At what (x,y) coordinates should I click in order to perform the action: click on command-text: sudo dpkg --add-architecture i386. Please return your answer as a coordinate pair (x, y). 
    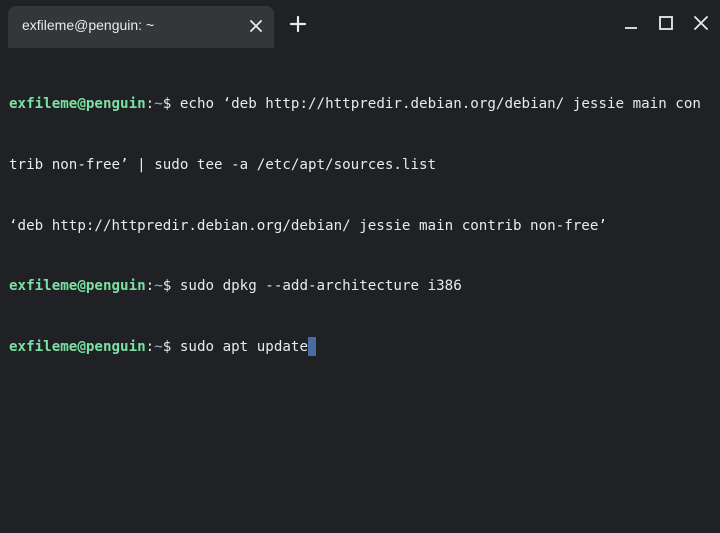
    Looking at the image, I should click on (320, 286).